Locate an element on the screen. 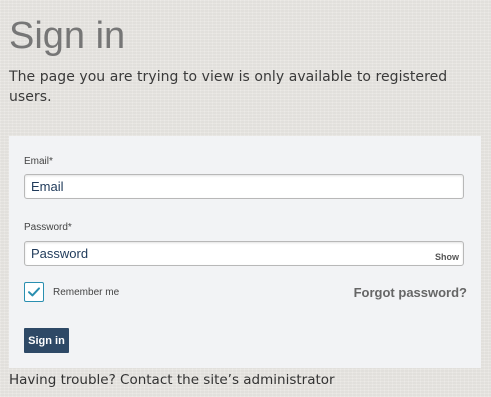 Image resolution: width=491 pixels, height=397 pixels. check-icon is located at coordinates (34, 292).